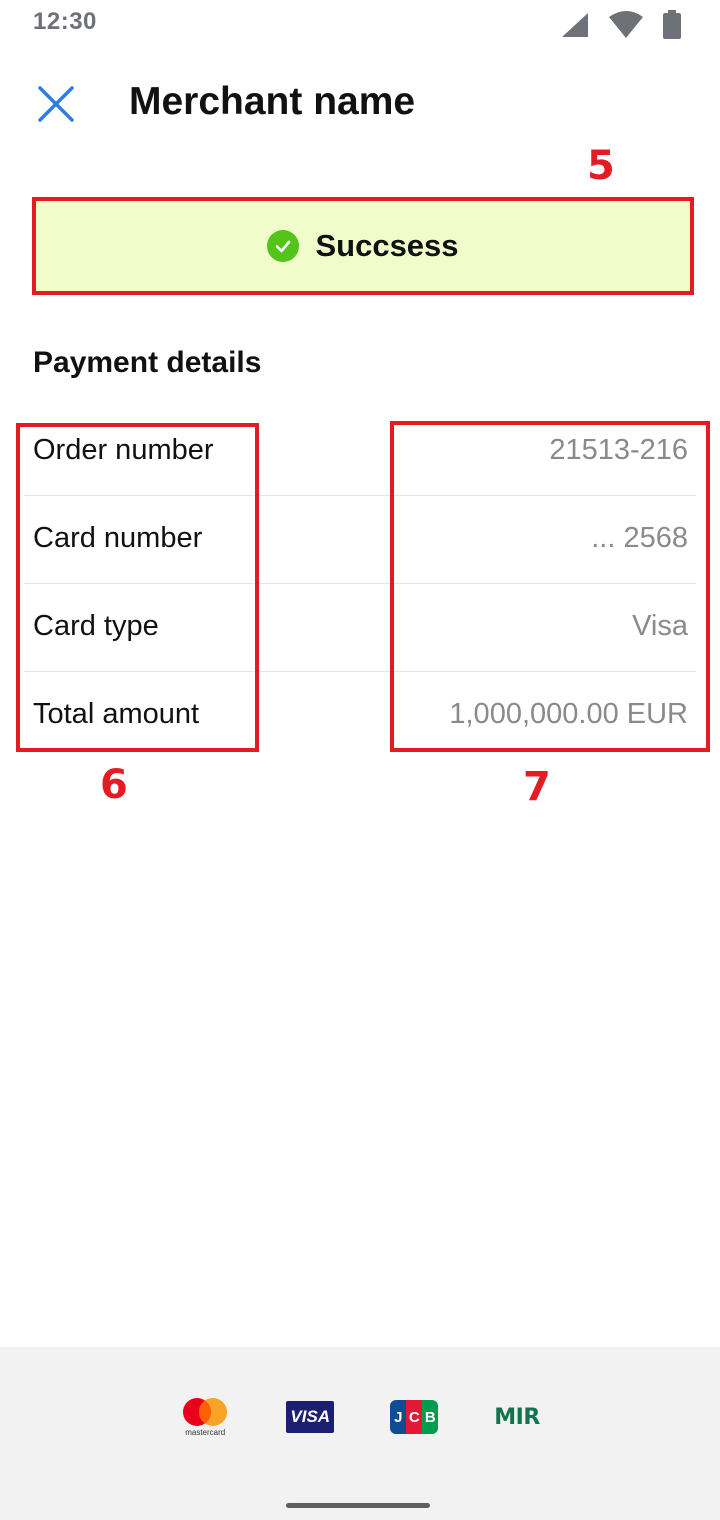 This screenshot has height=1520, width=720. I want to click on annotation-number-values: 7, so click(537, 787).